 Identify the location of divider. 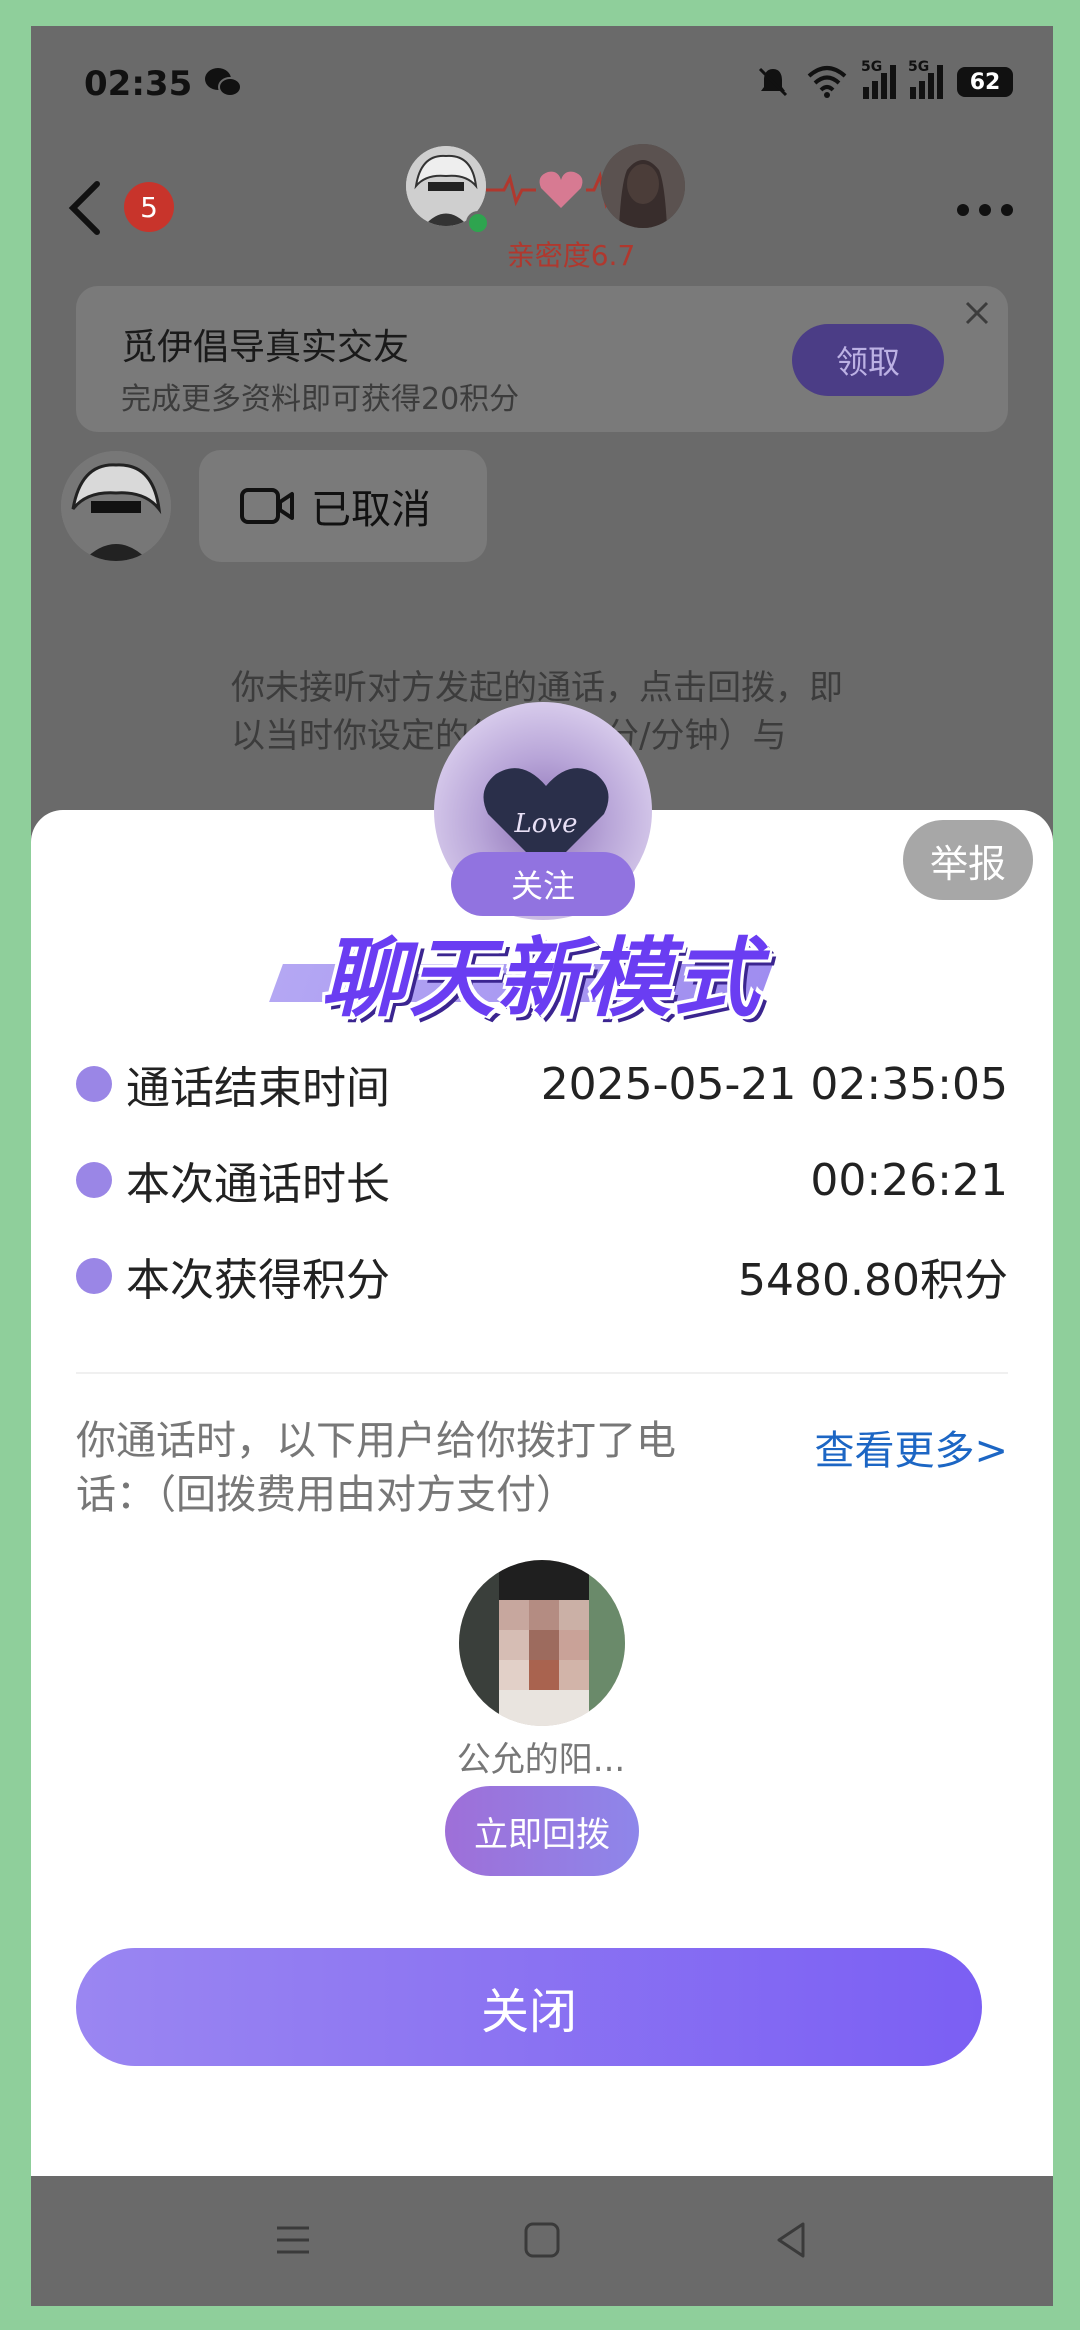
(542, 1373).